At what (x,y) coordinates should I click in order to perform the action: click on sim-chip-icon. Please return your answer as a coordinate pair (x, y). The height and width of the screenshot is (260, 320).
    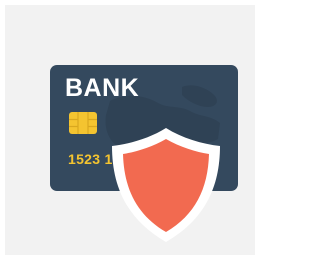
    Looking at the image, I should click on (83, 123).